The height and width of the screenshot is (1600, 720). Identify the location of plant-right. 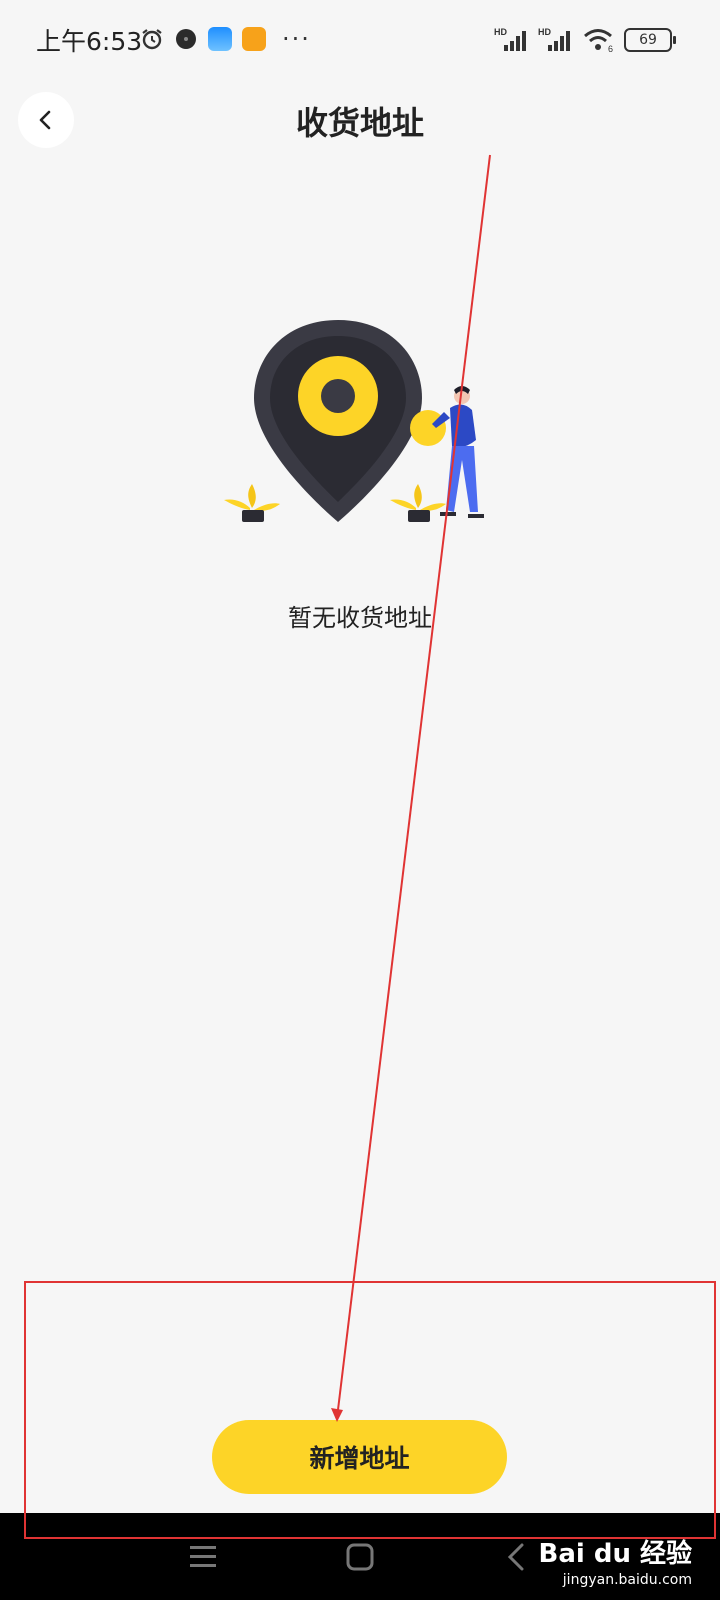
(418, 503).